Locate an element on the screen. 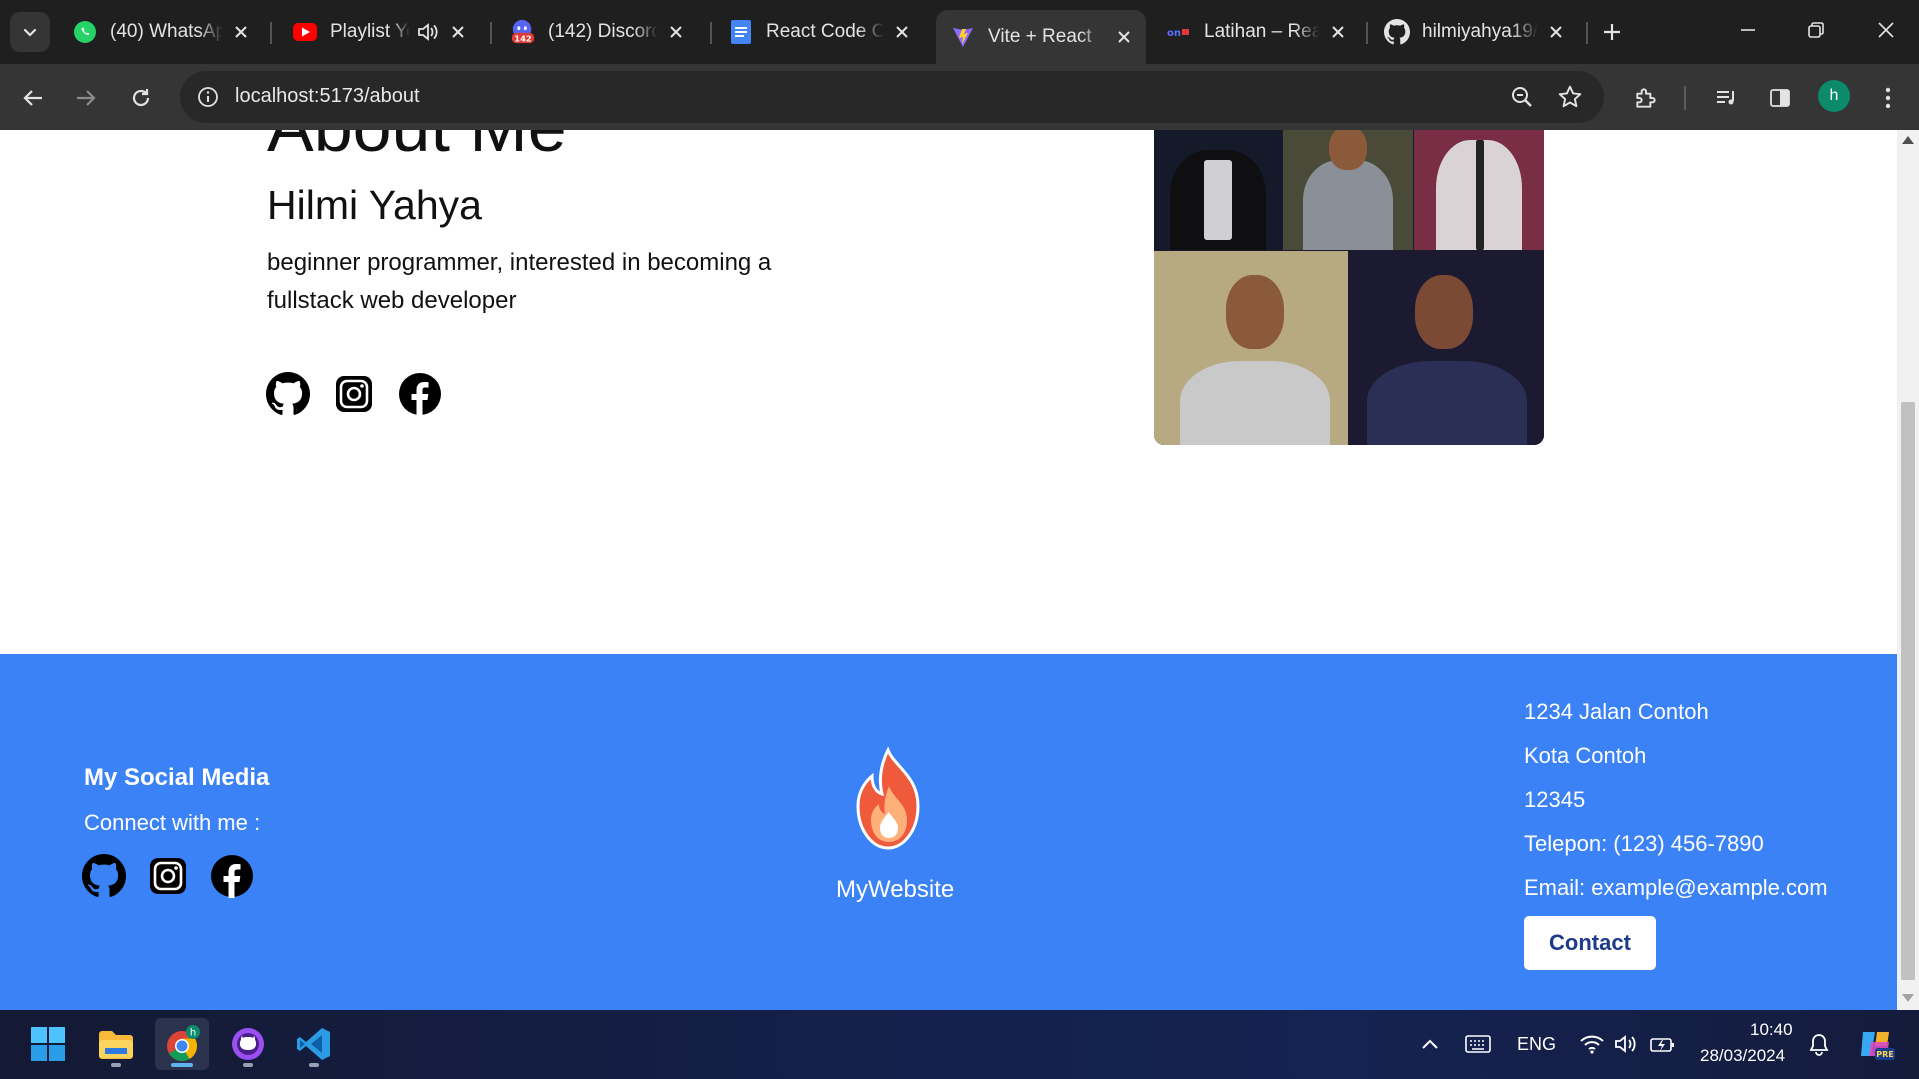 The height and width of the screenshot is (1079, 1919). tab-title: Latihan – React is located at coordinates (1262, 31).